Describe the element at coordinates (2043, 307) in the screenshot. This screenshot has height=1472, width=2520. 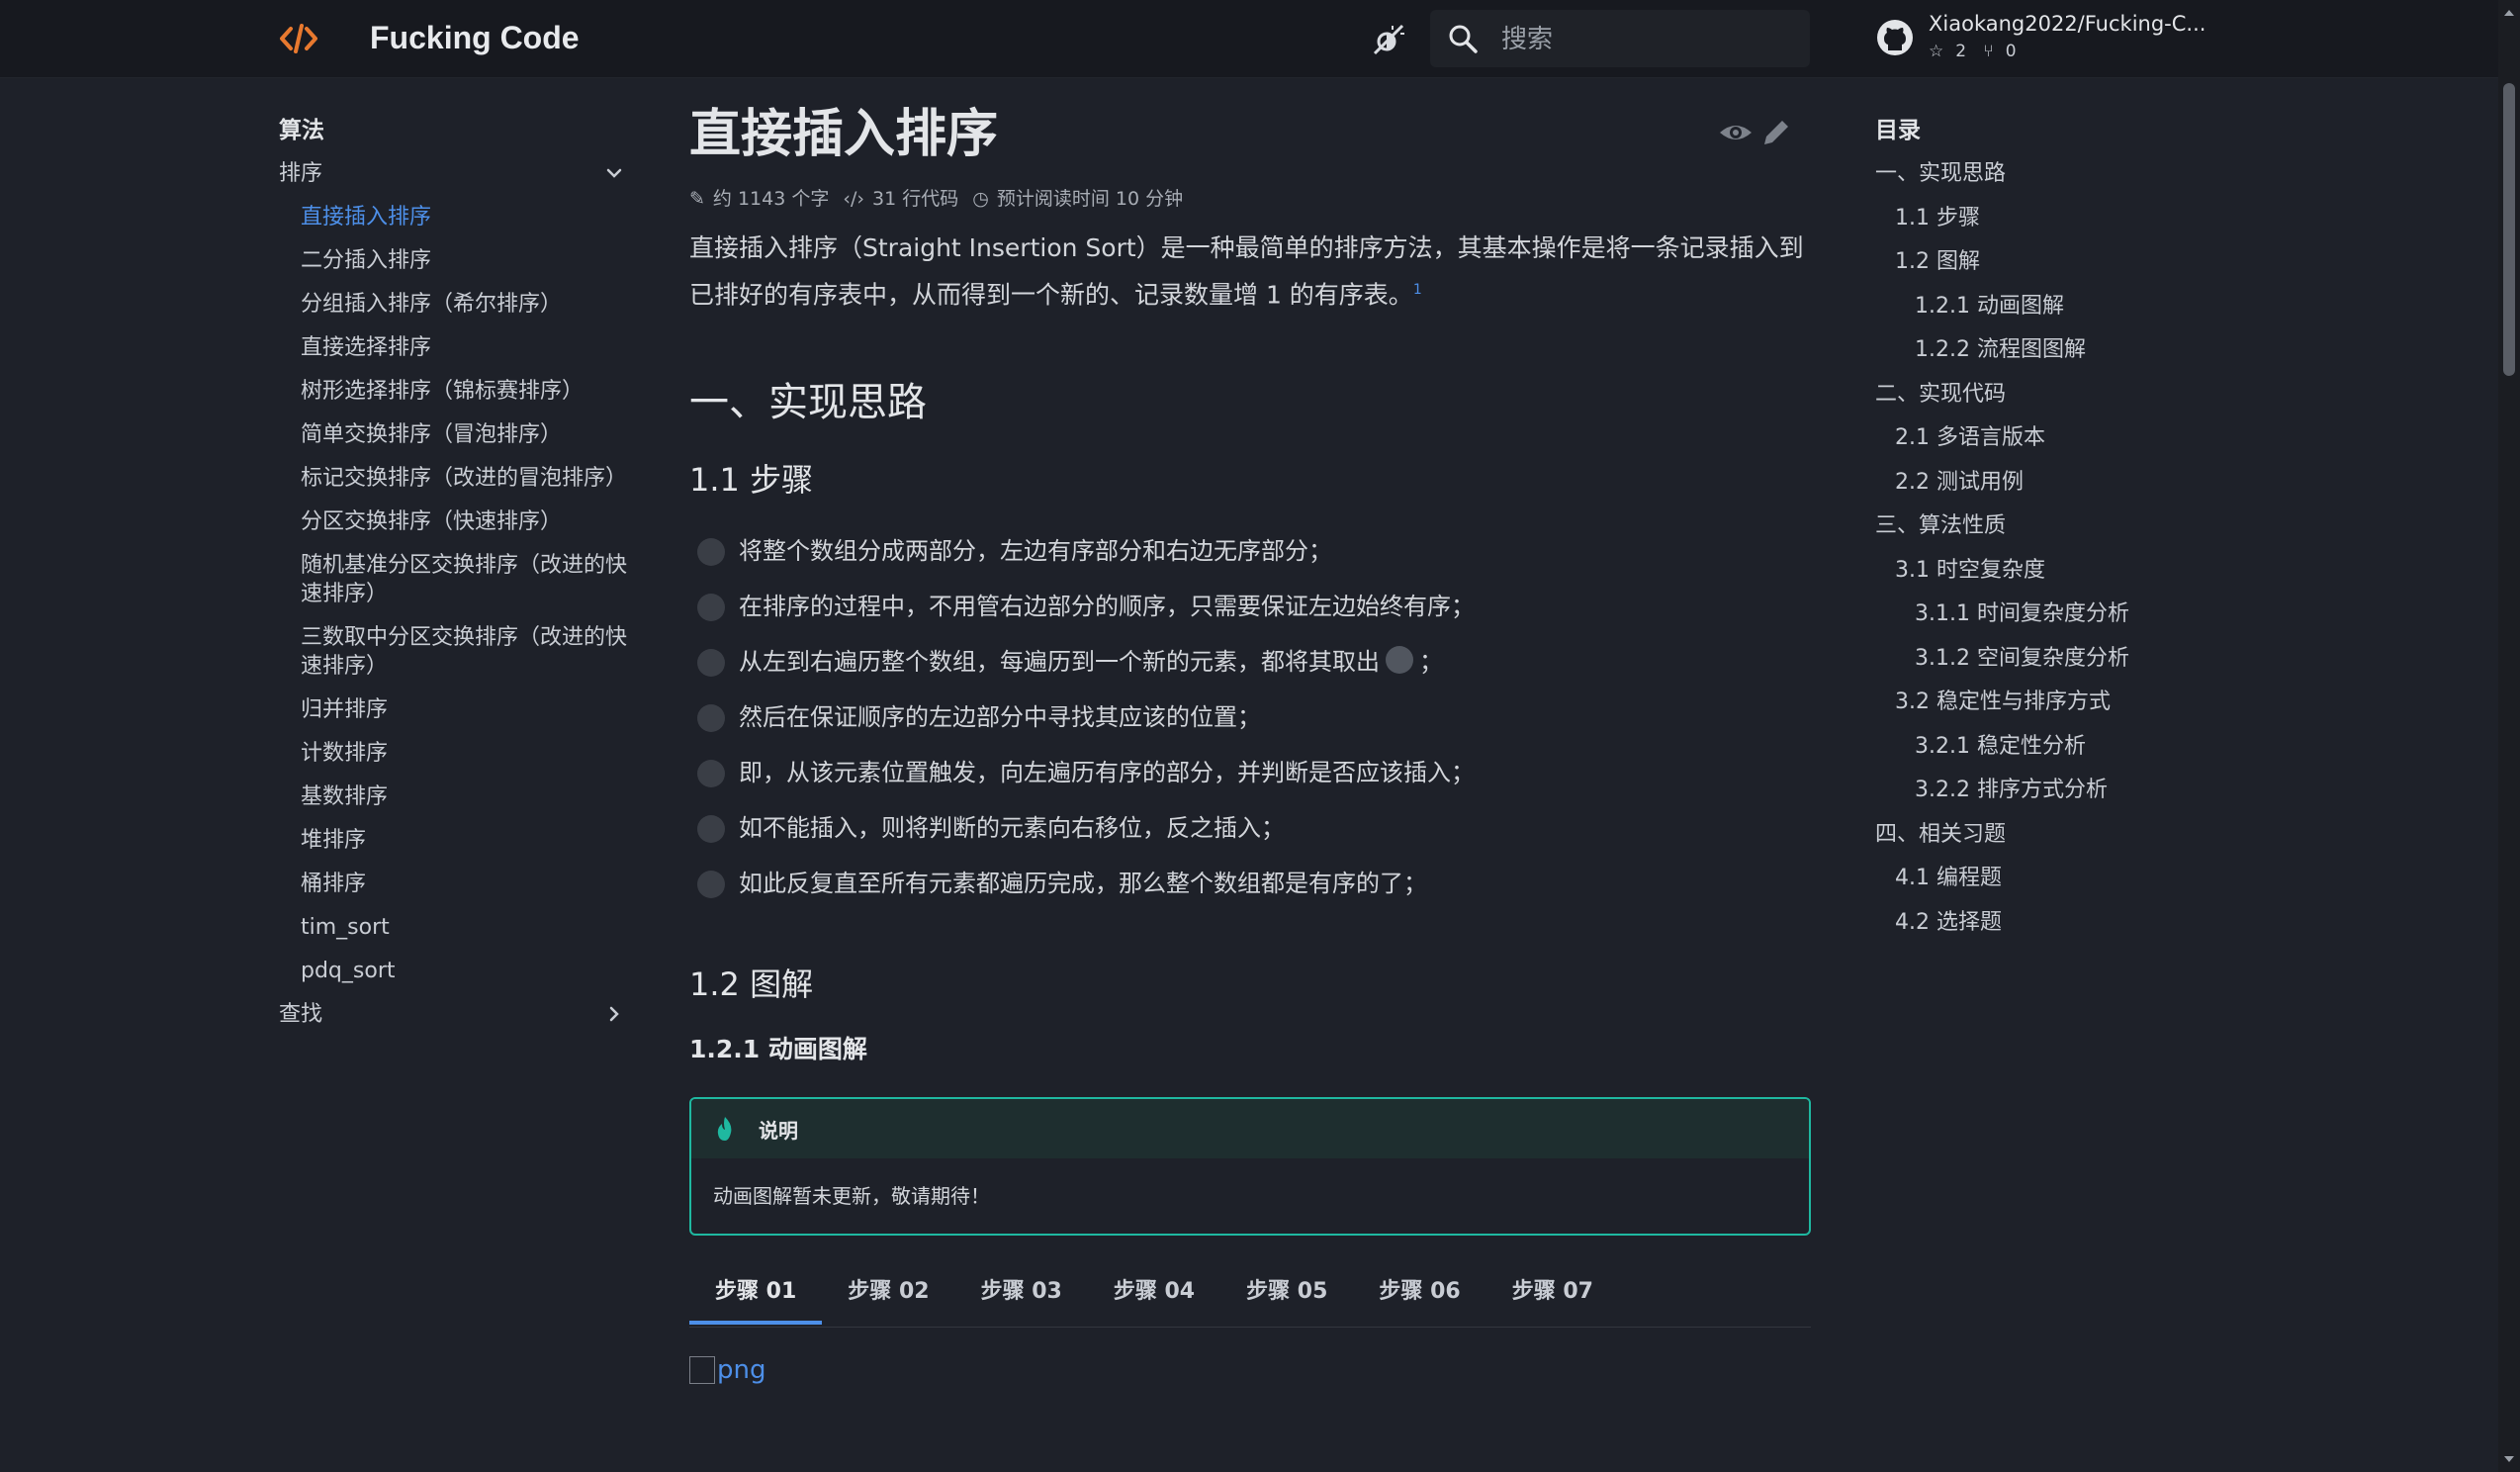
I see `toc-item: 1.2.1 动画图解` at that location.